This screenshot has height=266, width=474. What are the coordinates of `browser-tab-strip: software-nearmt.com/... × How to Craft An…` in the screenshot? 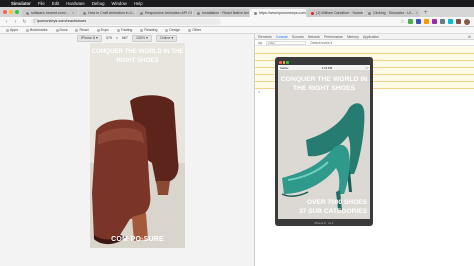 It's located at (237, 12).